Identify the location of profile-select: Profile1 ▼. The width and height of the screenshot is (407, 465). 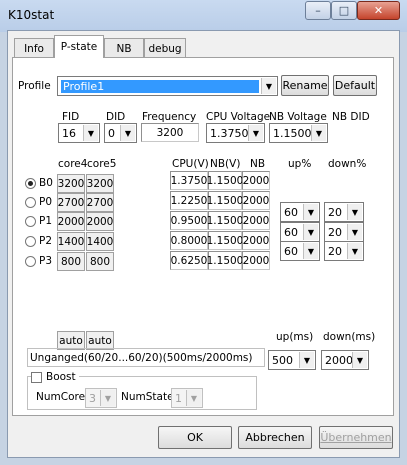
(167, 86).